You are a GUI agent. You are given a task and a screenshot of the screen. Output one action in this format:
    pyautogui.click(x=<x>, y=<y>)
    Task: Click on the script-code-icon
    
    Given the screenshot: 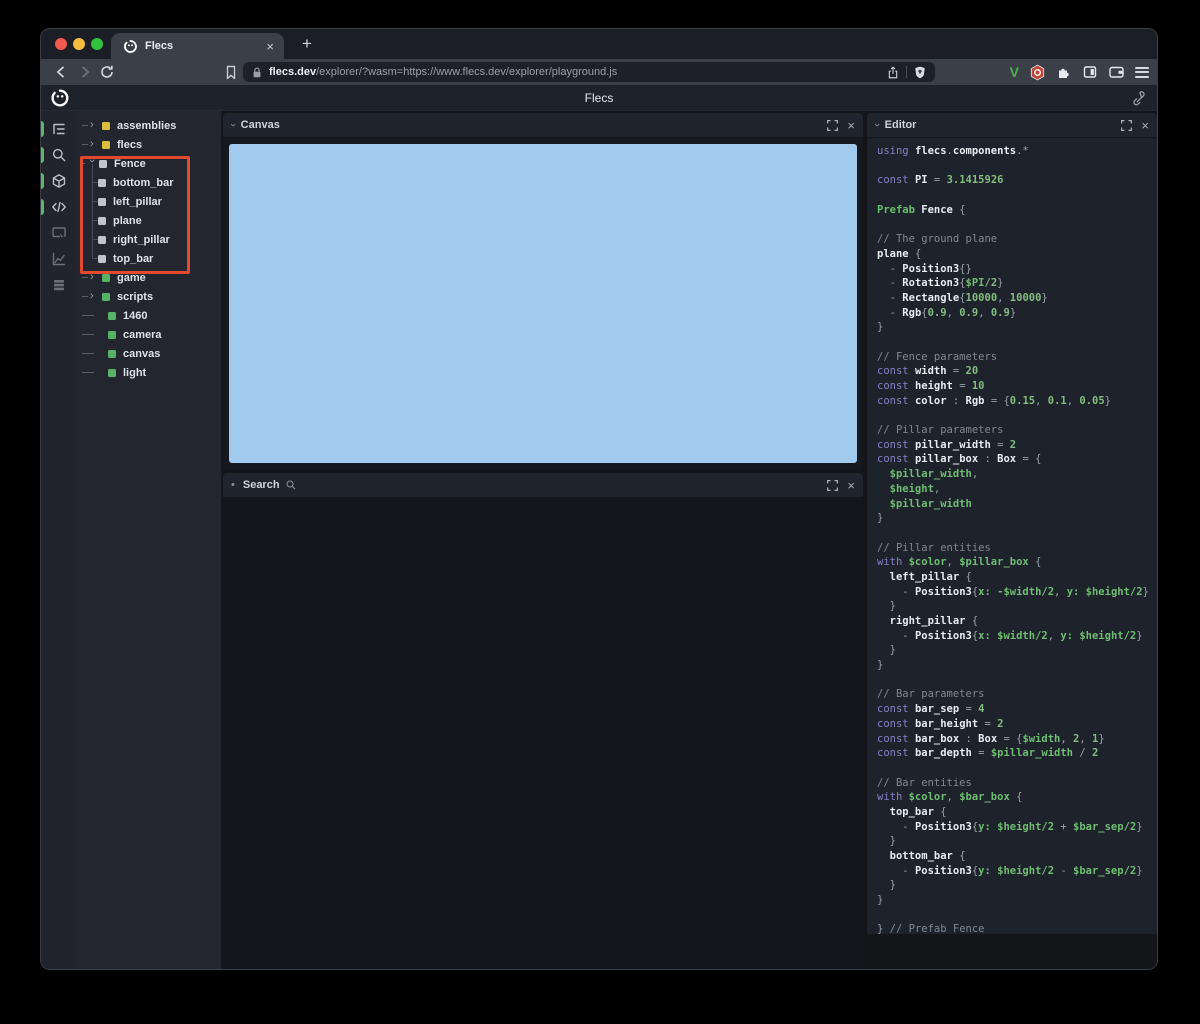 What is the action you would take?
    pyautogui.click(x=58, y=207)
    